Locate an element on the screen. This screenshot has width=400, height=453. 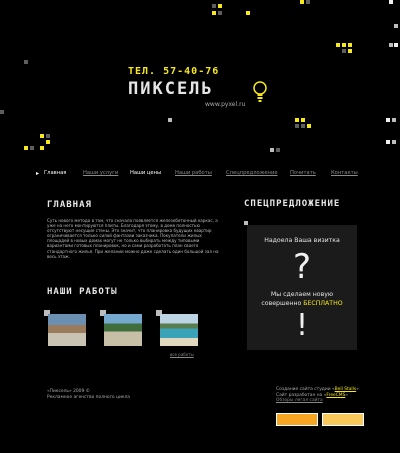
all-works-link: все работы is located at coordinates (182, 354).